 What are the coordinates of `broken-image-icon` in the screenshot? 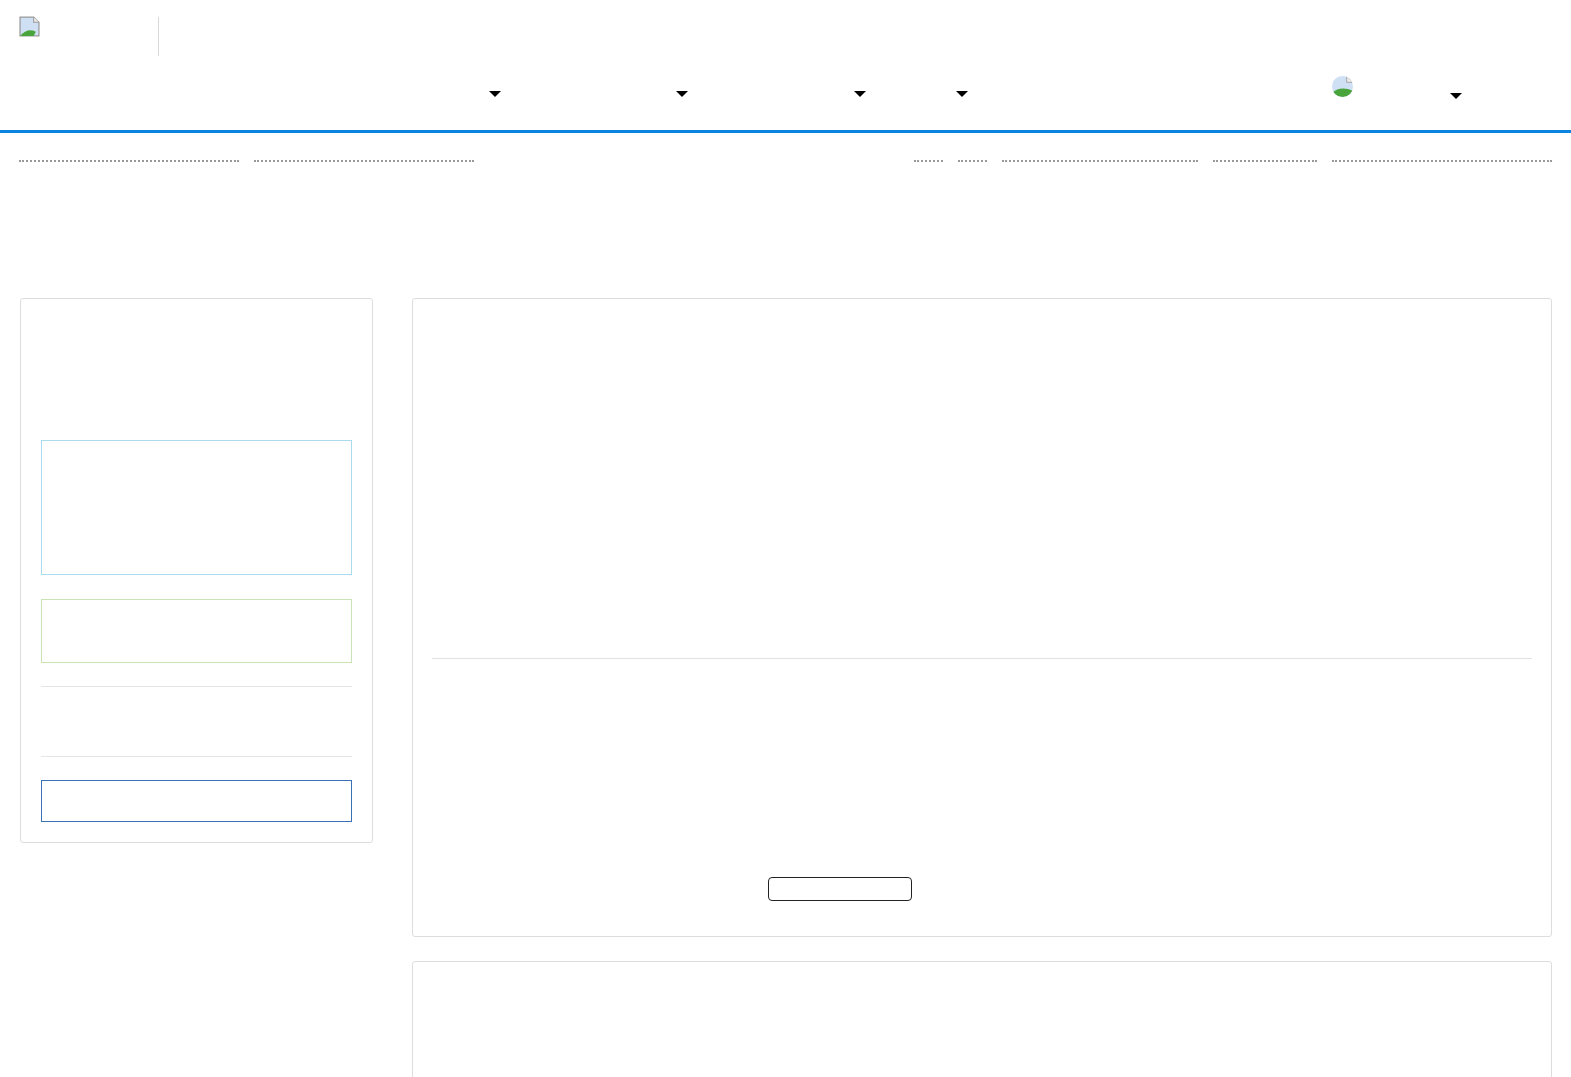 It's located at (29, 26).